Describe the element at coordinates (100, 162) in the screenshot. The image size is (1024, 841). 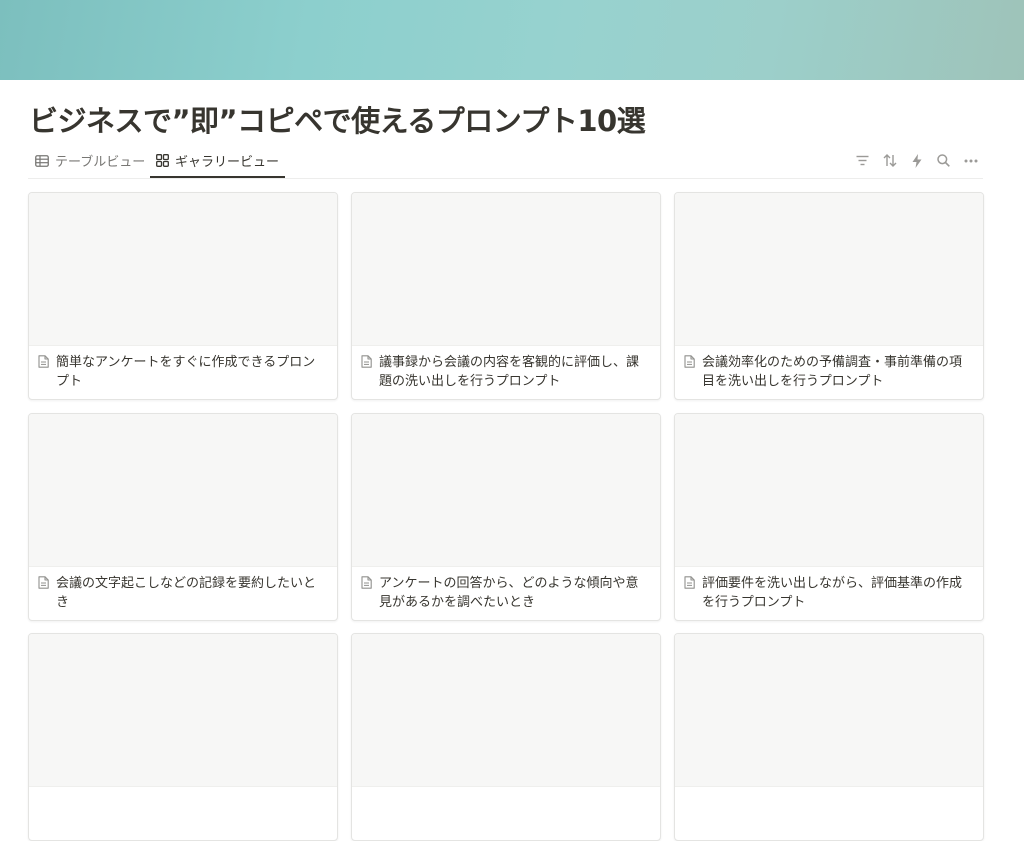
I see `tab-table-view-label: テーブルビュー` at that location.